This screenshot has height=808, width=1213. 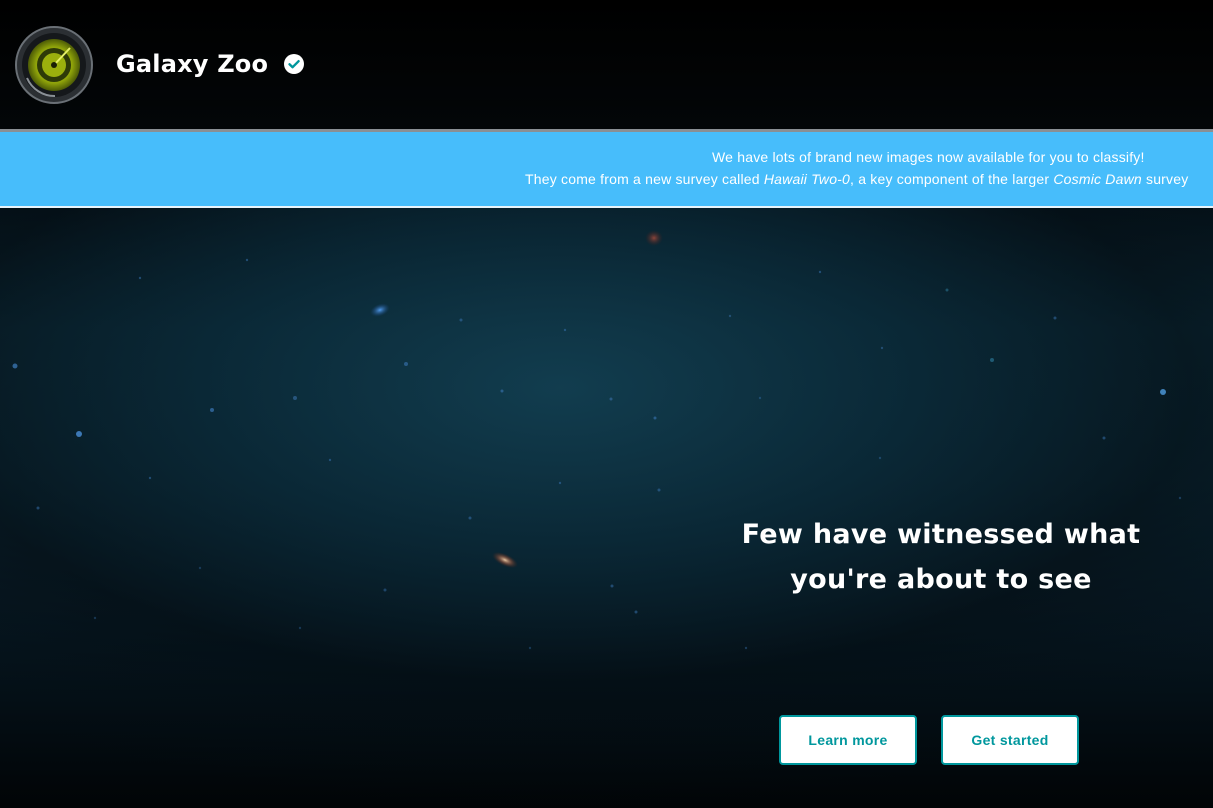 I want to click on announcement-text-suffix: survey, so click(x=1165, y=179).